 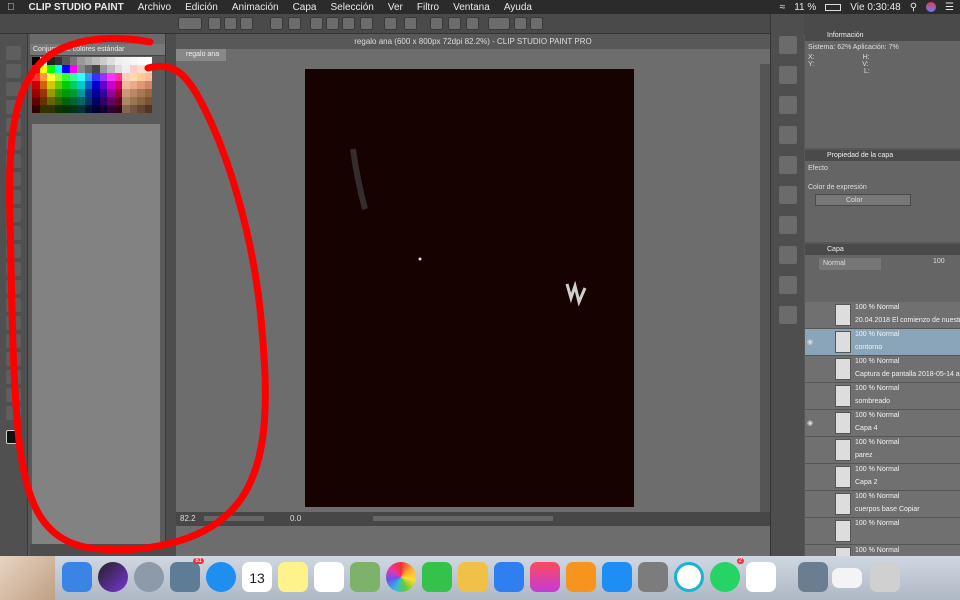 I want to click on move-layer-tool-icon, so click(x=13, y=107).